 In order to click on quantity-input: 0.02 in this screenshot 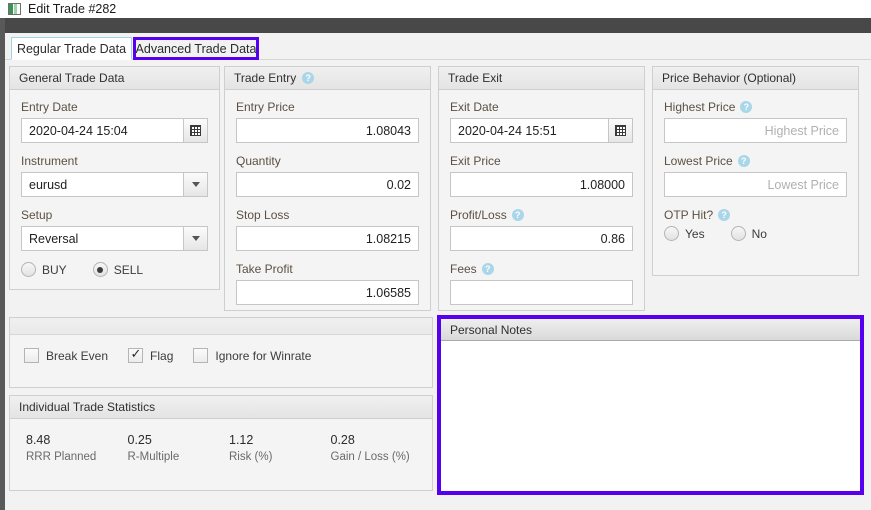, I will do `click(327, 184)`.